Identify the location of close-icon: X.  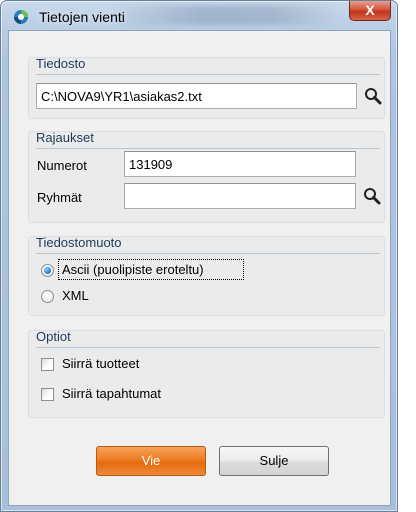
(370, 10).